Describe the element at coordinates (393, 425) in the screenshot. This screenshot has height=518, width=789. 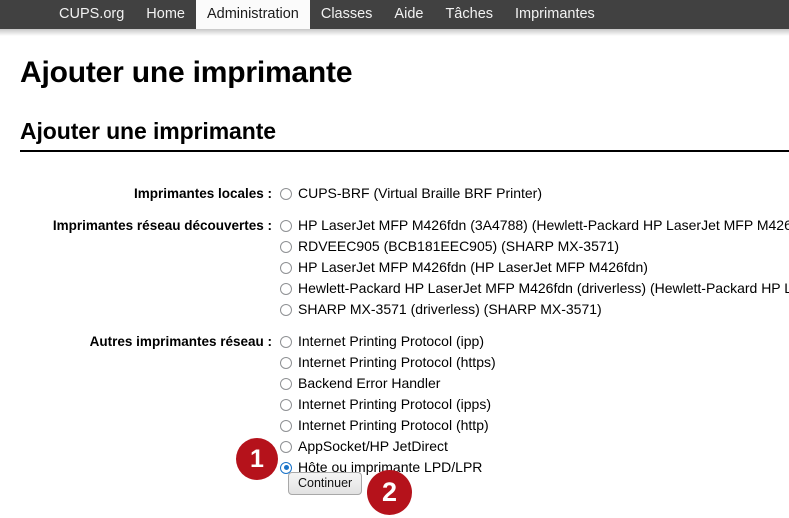
I see `radio-option-label: Internet Printing Protocol (http)` at that location.